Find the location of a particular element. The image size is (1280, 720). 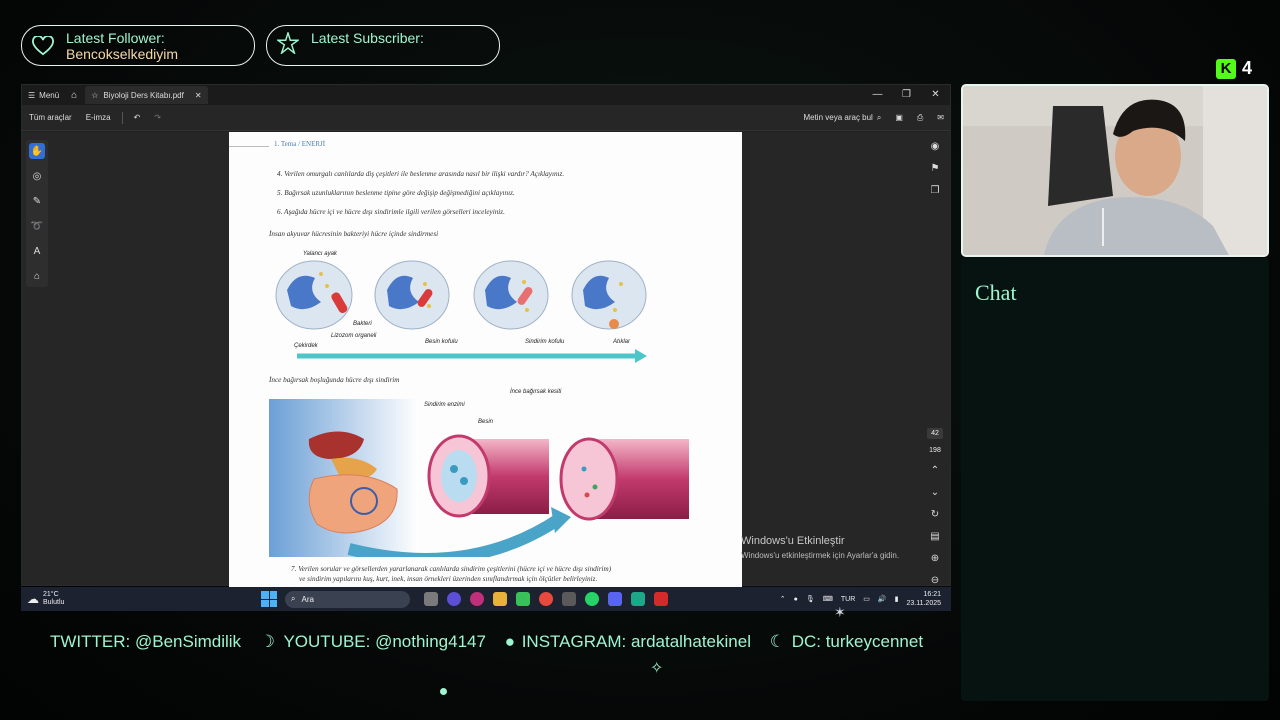

print-icon: ⎙ is located at coordinates (920, 118).